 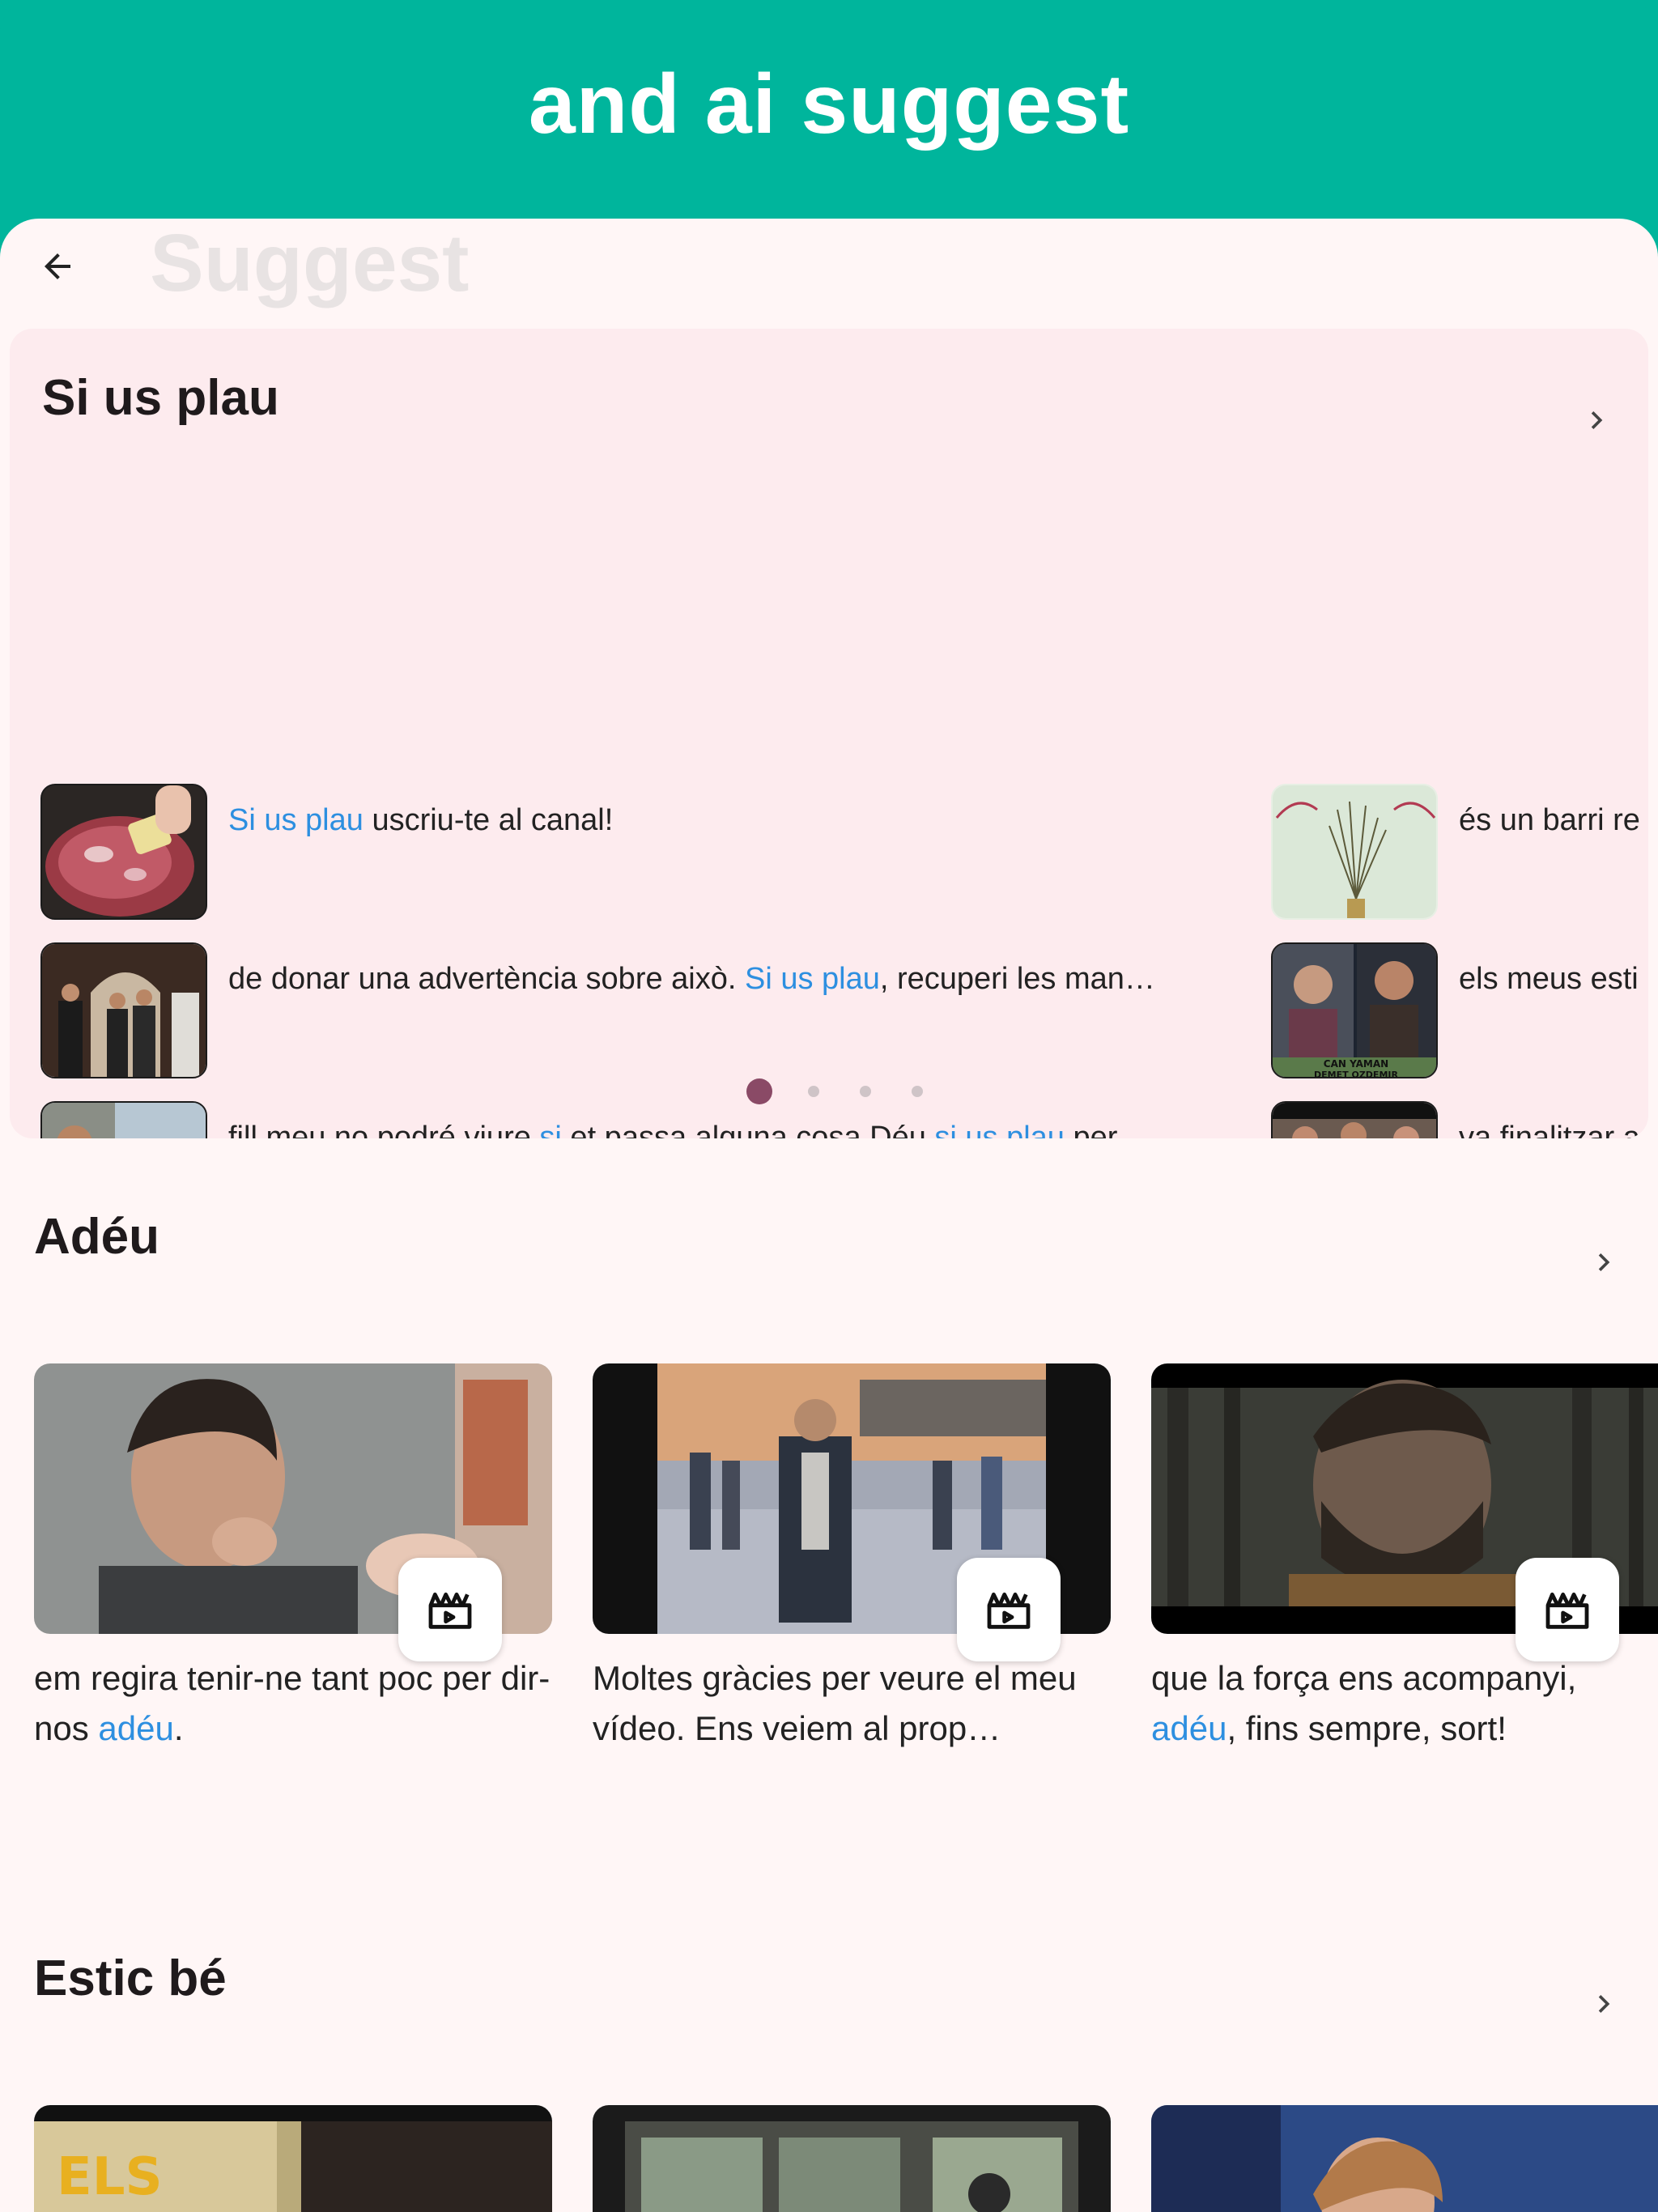 I want to click on meat-image, so click(x=124, y=852).